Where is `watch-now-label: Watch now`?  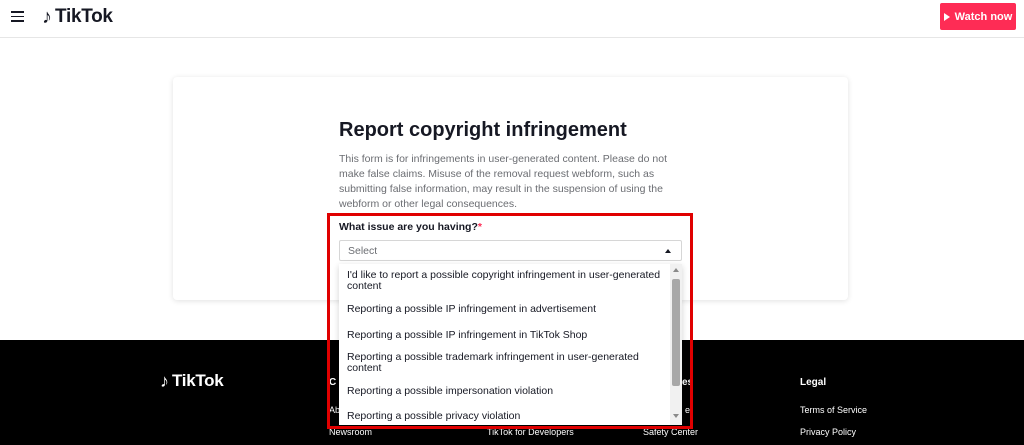
watch-now-label: Watch now is located at coordinates (983, 16).